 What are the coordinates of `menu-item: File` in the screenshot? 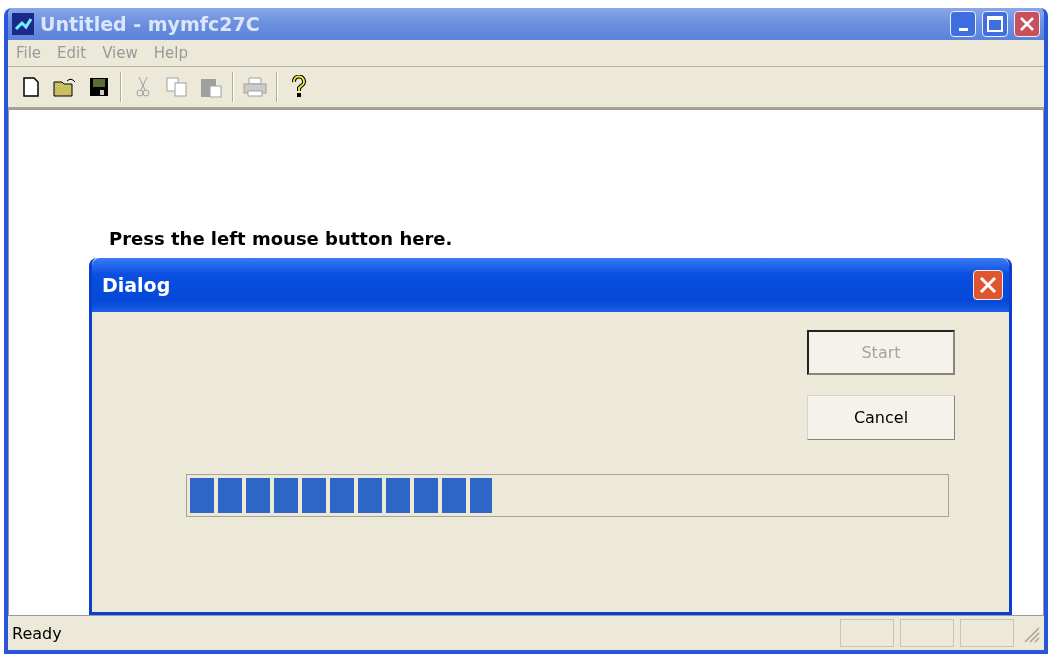 It's located at (29, 53).